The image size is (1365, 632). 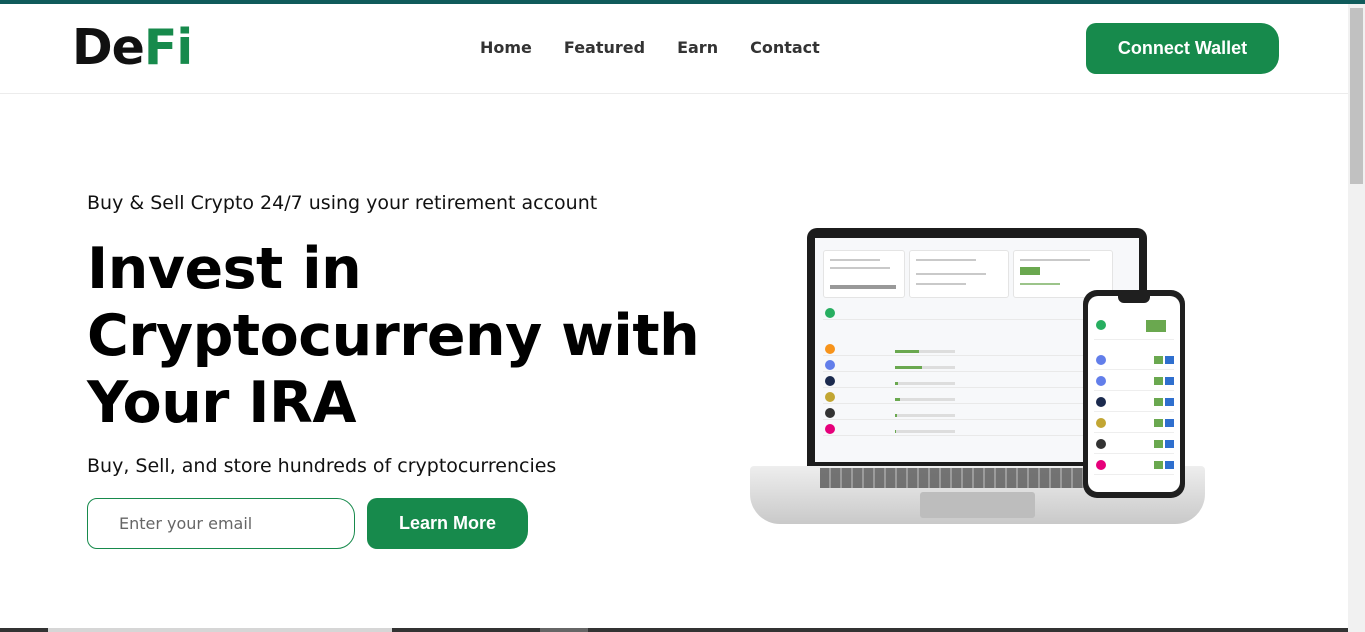 What do you see at coordinates (1182, 48) in the screenshot?
I see `connect-wallet-button: Connect Wallet` at bounding box center [1182, 48].